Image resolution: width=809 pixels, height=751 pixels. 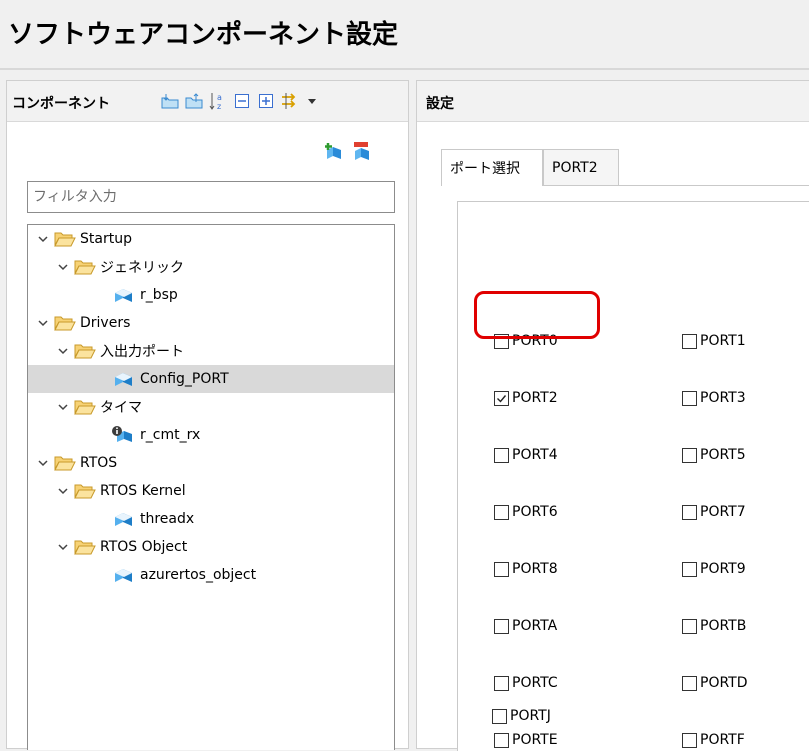 I want to click on settings-tabs: ポート選択 PORT2, so click(x=625, y=165).